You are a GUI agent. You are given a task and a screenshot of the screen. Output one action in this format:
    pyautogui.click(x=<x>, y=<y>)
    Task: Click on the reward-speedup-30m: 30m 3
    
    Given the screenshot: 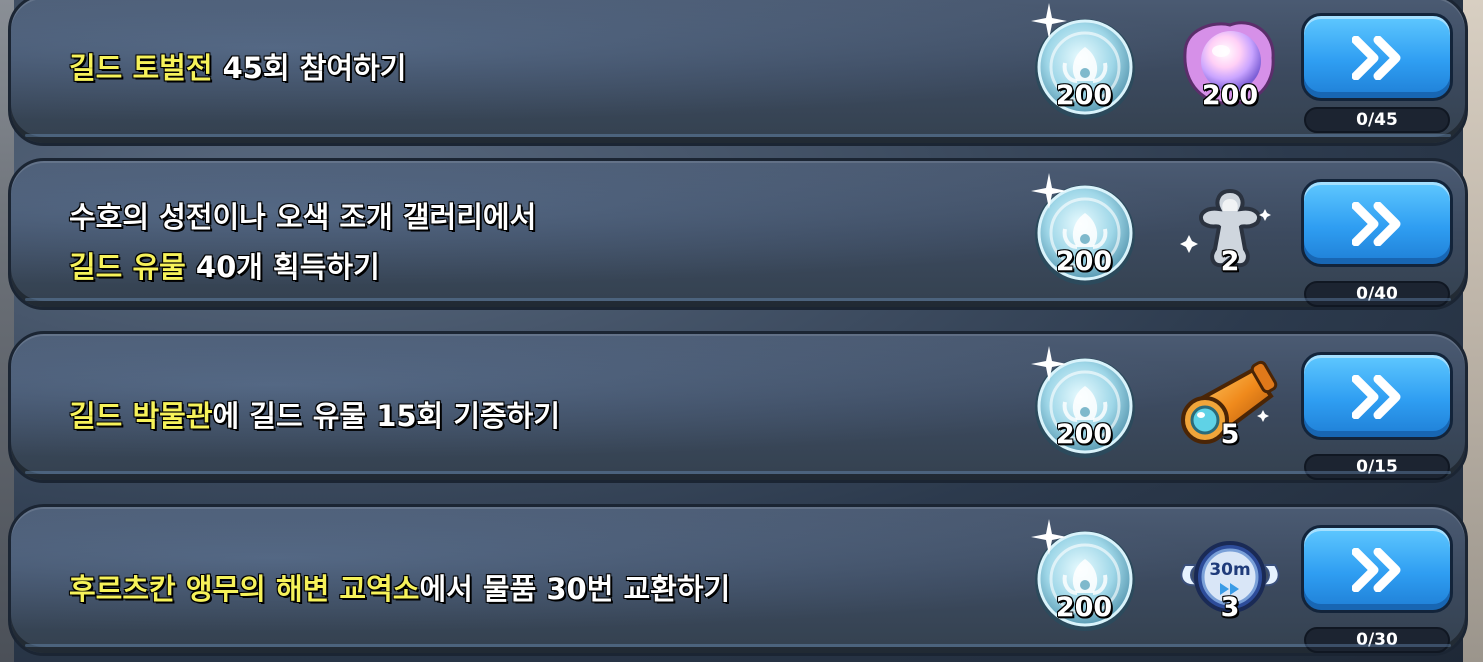 What is the action you would take?
    pyautogui.click(x=1230, y=580)
    